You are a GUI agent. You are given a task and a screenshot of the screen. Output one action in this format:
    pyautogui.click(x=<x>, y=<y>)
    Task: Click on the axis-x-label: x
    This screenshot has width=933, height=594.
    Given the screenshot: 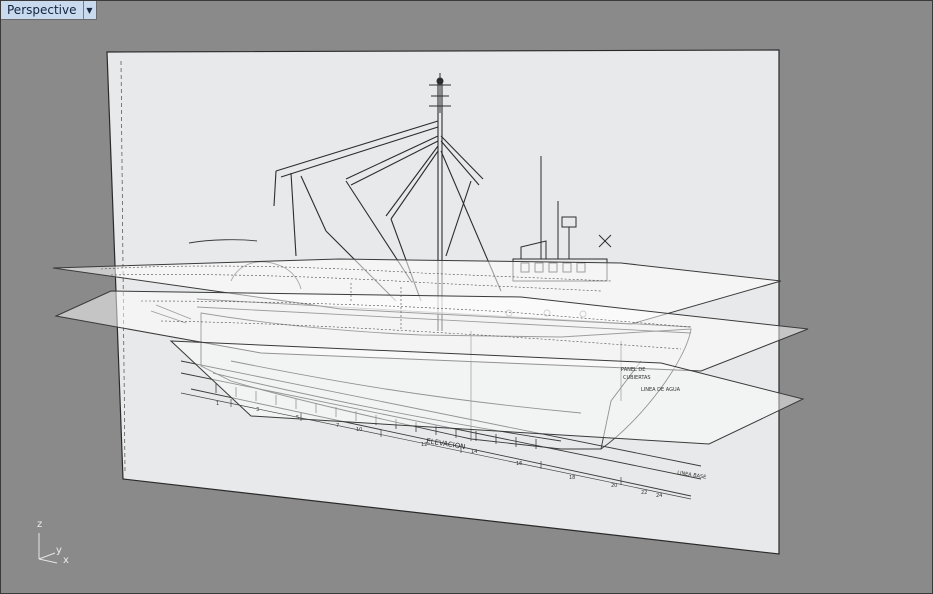 What is the action you would take?
    pyautogui.click(x=66, y=560)
    